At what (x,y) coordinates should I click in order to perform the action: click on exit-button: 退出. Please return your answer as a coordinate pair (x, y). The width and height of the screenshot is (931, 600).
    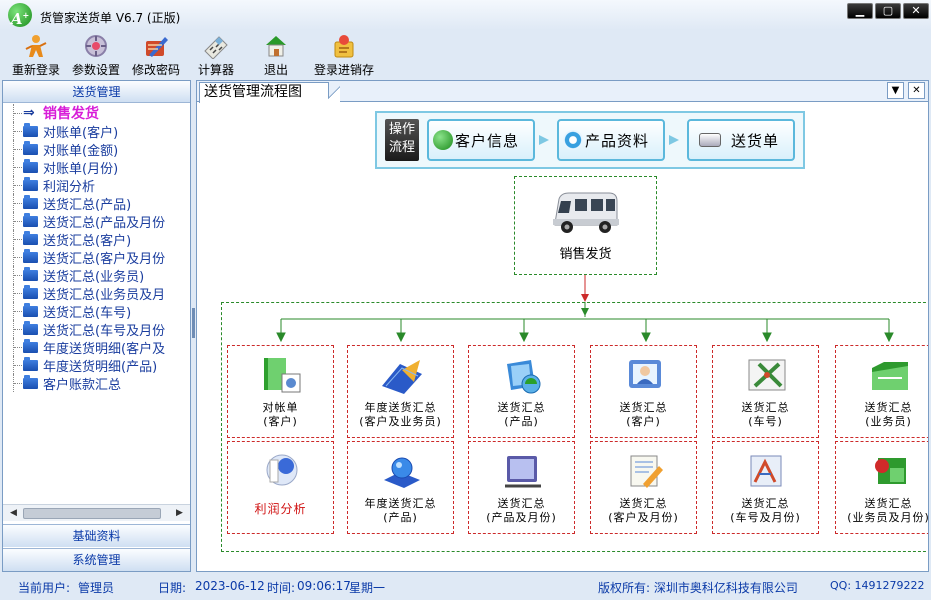
    Looking at the image, I should click on (276, 54).